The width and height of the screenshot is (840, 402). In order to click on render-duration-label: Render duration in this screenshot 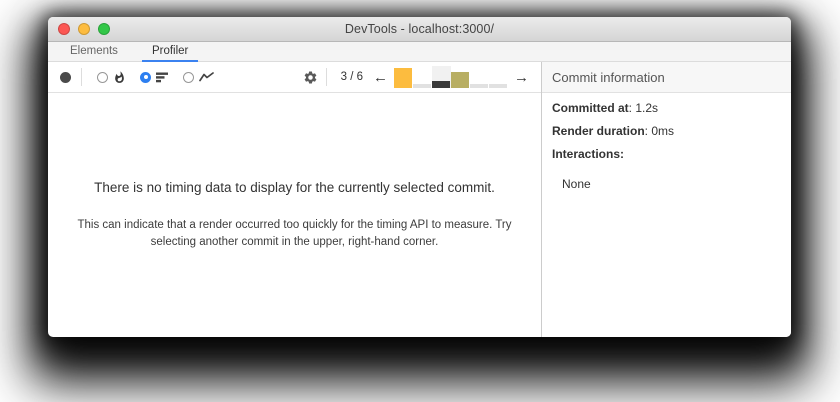, I will do `click(598, 131)`.